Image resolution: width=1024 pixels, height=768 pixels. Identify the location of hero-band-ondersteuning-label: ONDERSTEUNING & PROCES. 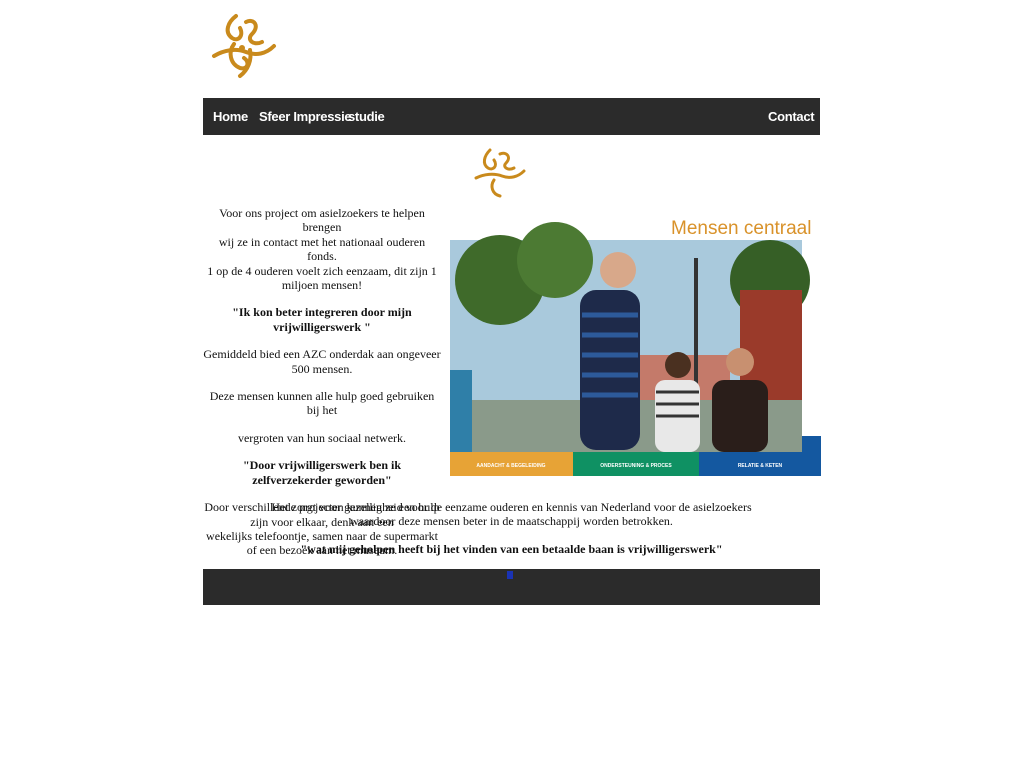
(636, 466).